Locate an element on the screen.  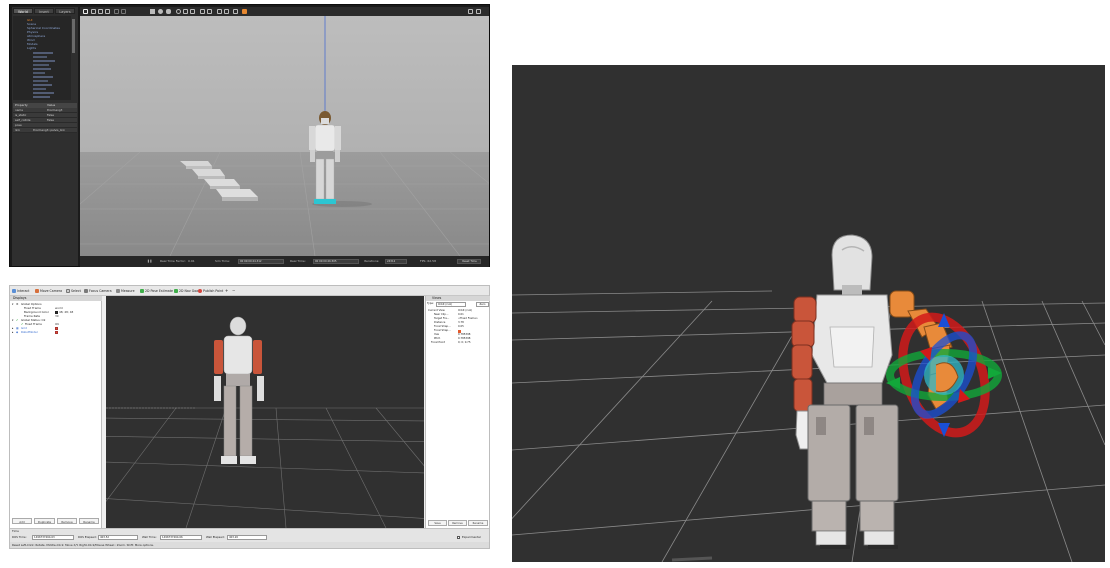
directional-light-icon is located at coordinates (192, 11).